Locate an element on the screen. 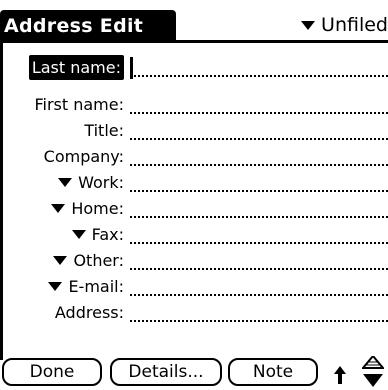 This screenshot has width=388, height=390. field-input-title is located at coordinates (259, 139).